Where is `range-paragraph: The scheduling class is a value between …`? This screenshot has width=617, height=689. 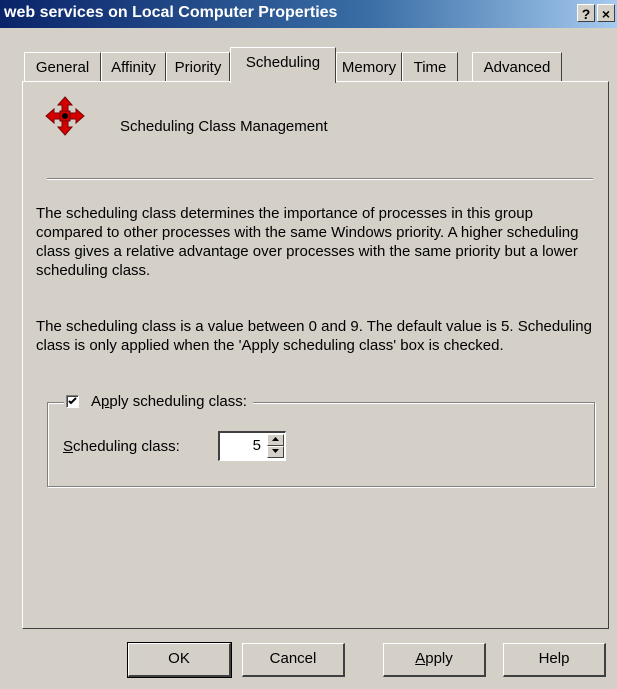 range-paragraph: The scheduling class is a value between … is located at coordinates (314, 336).